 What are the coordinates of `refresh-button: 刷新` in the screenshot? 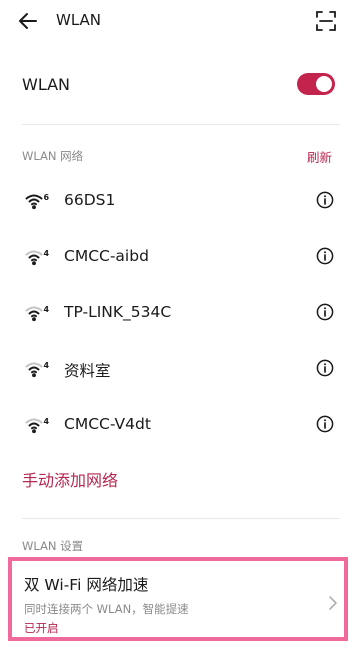 It's located at (319, 156).